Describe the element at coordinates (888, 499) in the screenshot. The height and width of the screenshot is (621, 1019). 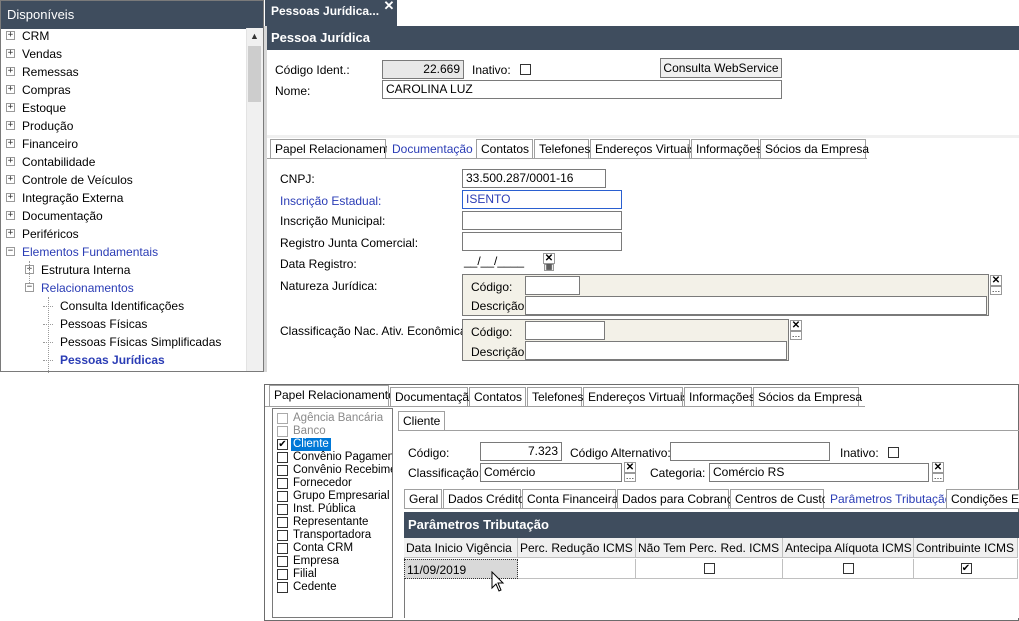
I see `tab-parametros-tributacao: Parâmetros Tributação` at that location.